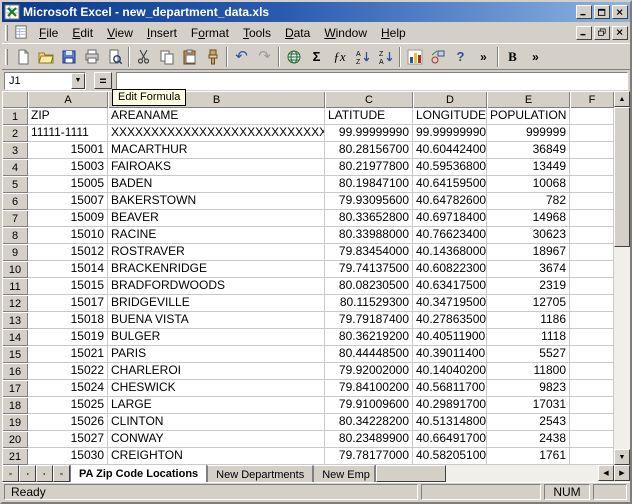 This screenshot has width=632, height=504. What do you see at coordinates (210, 33) in the screenshot?
I see `menu-format: Format` at bounding box center [210, 33].